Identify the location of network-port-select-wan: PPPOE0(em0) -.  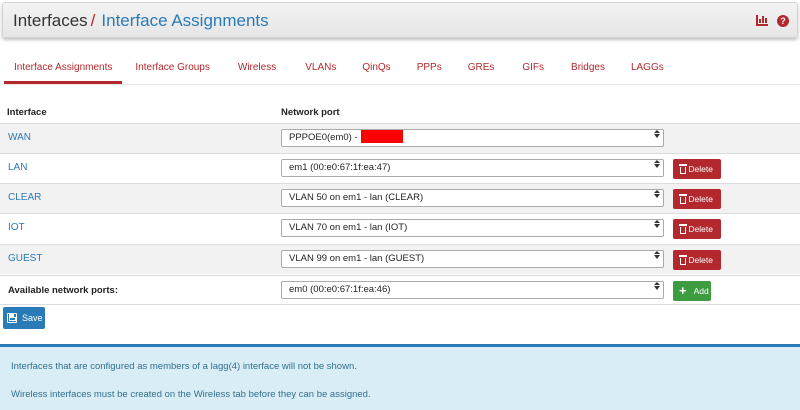
(472, 138).